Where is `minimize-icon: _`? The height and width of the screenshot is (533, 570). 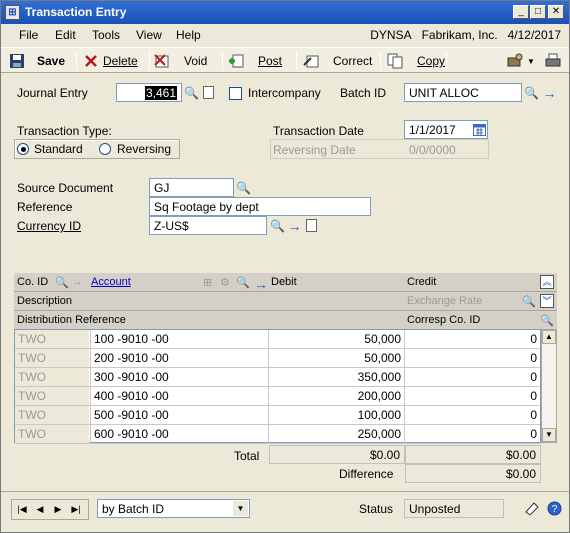 minimize-icon: _ is located at coordinates (521, 12).